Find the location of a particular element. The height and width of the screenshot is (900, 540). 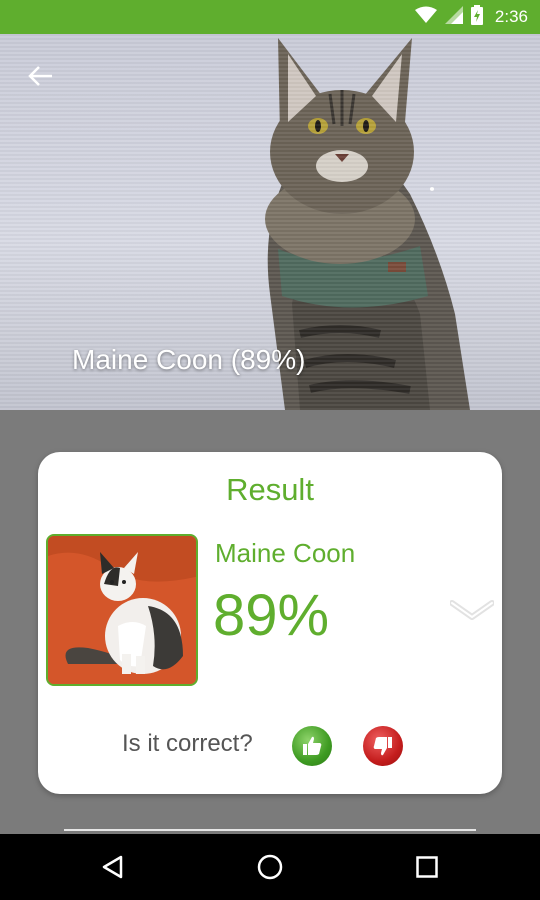

breed-name: Maine Coon is located at coordinates (285, 553).